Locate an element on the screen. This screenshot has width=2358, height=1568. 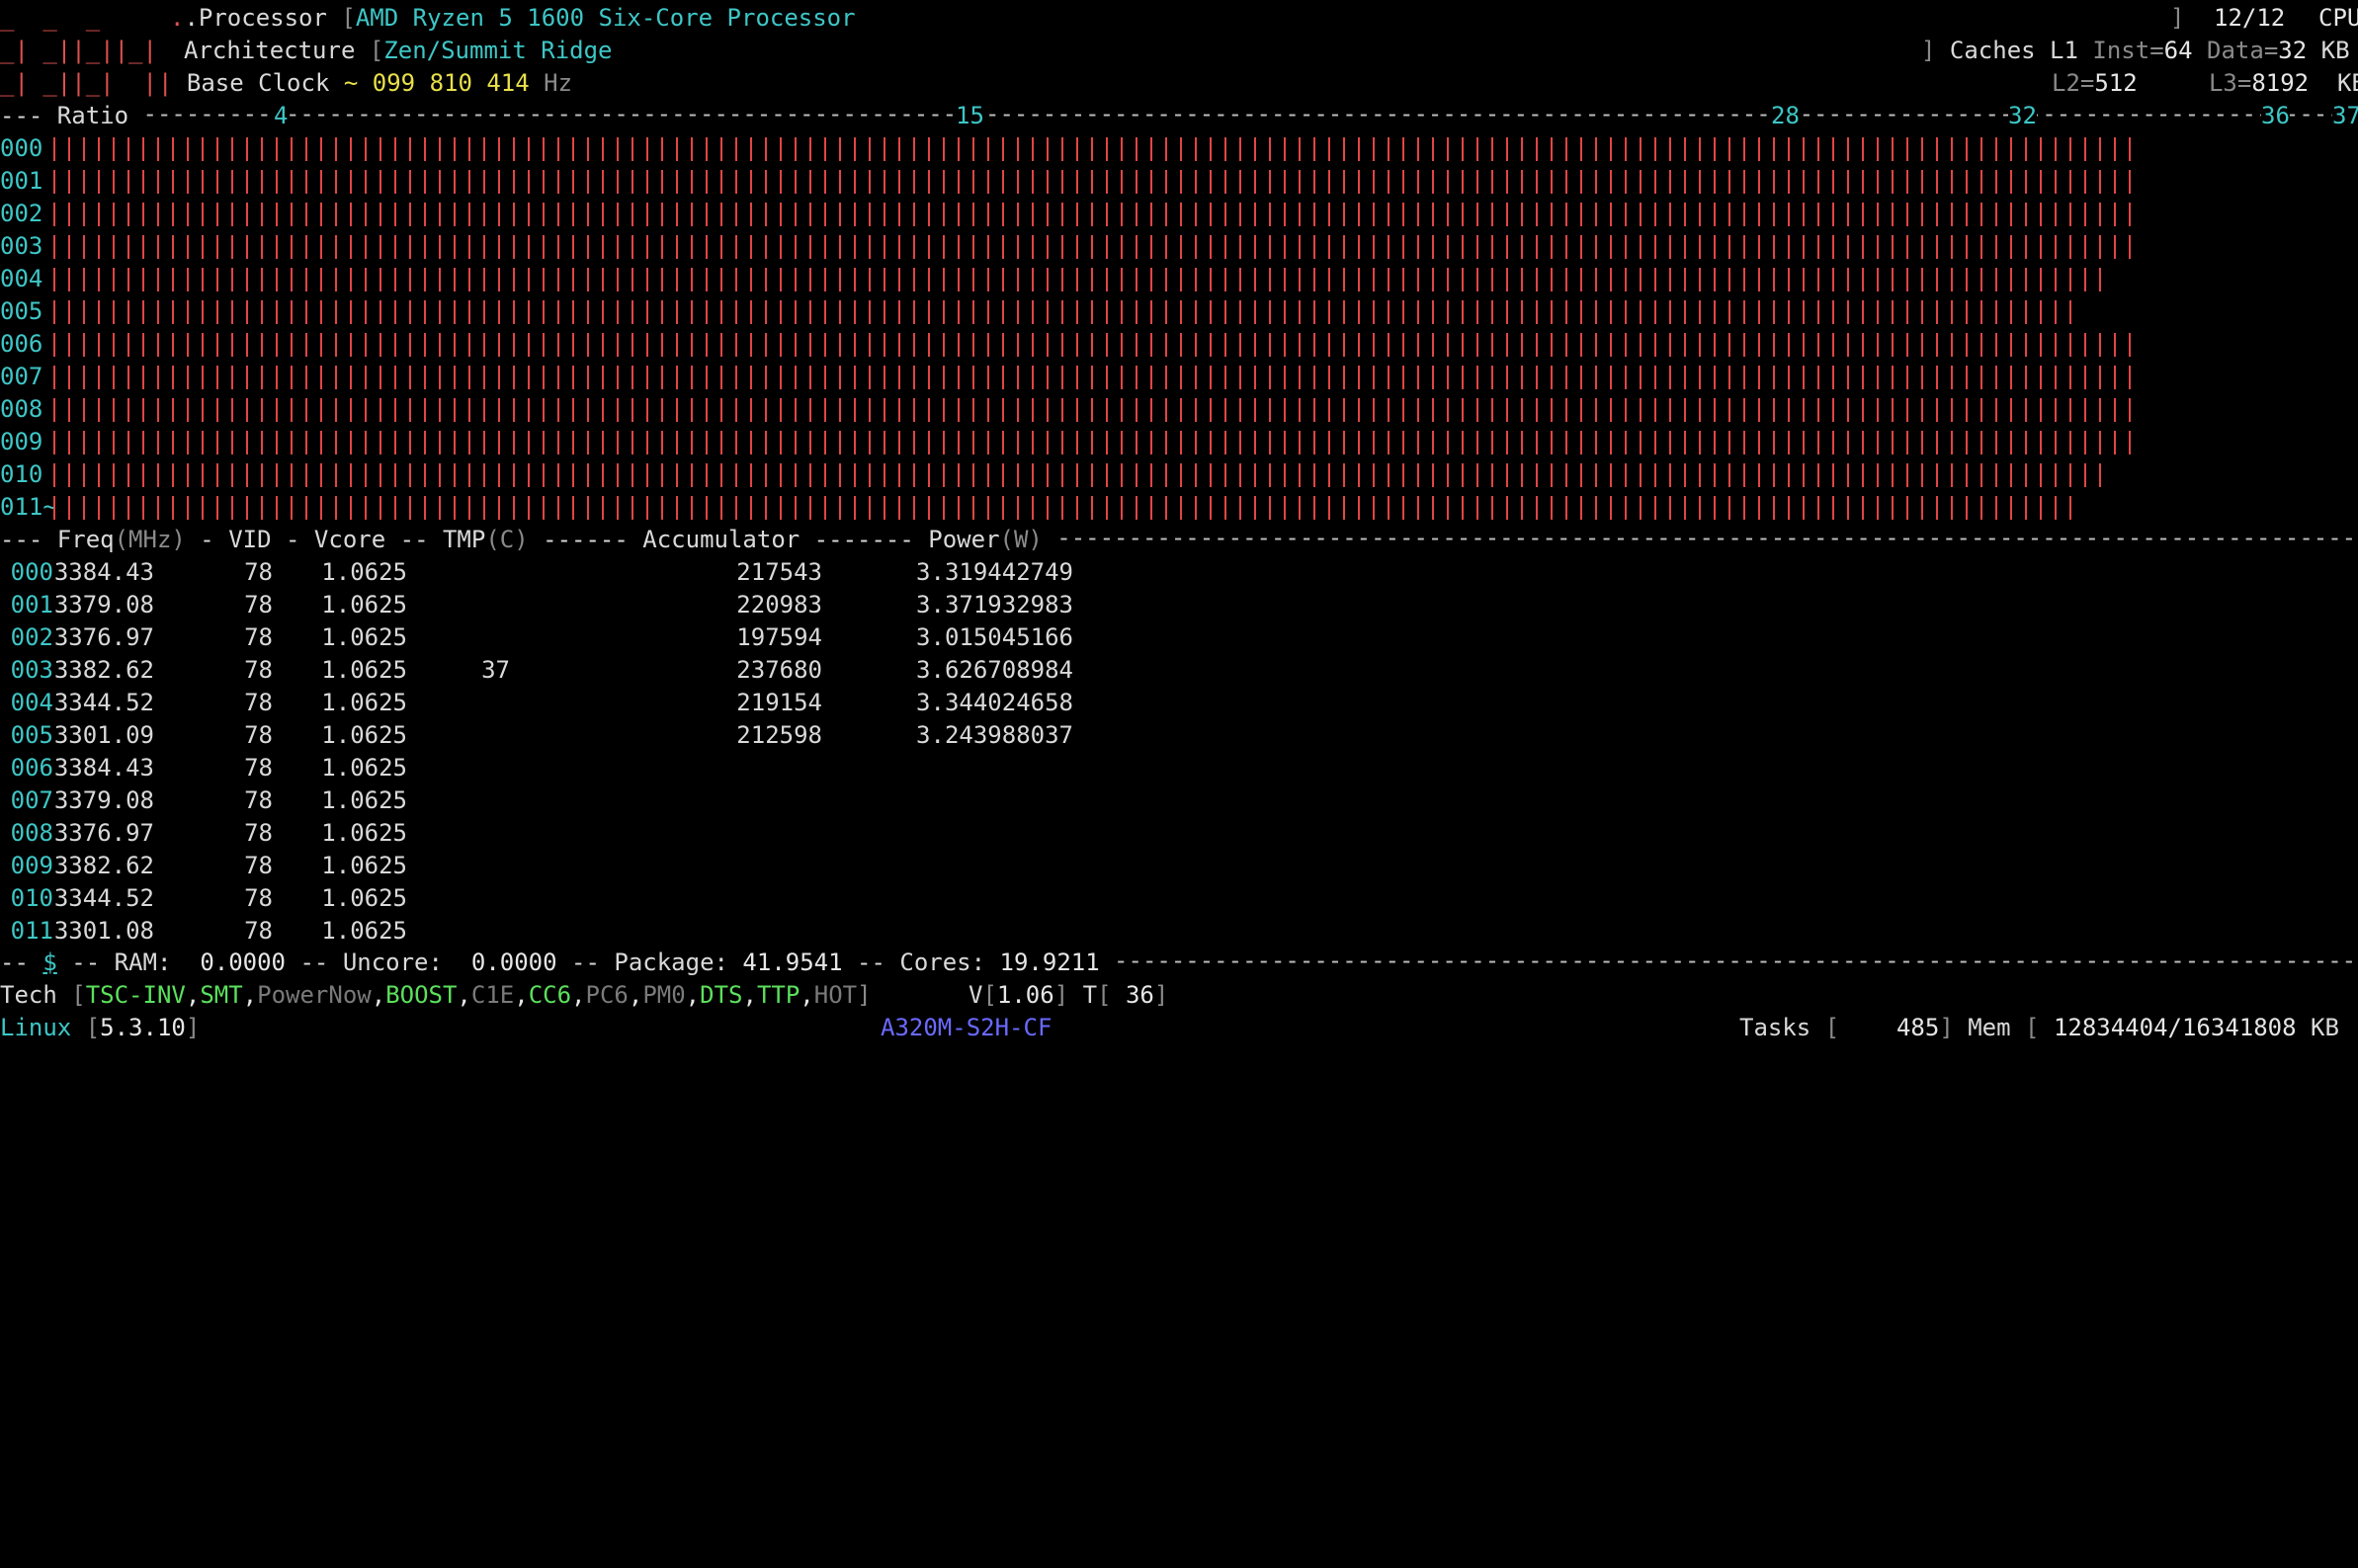
l3-value: 8192 is located at coordinates (2280, 83).